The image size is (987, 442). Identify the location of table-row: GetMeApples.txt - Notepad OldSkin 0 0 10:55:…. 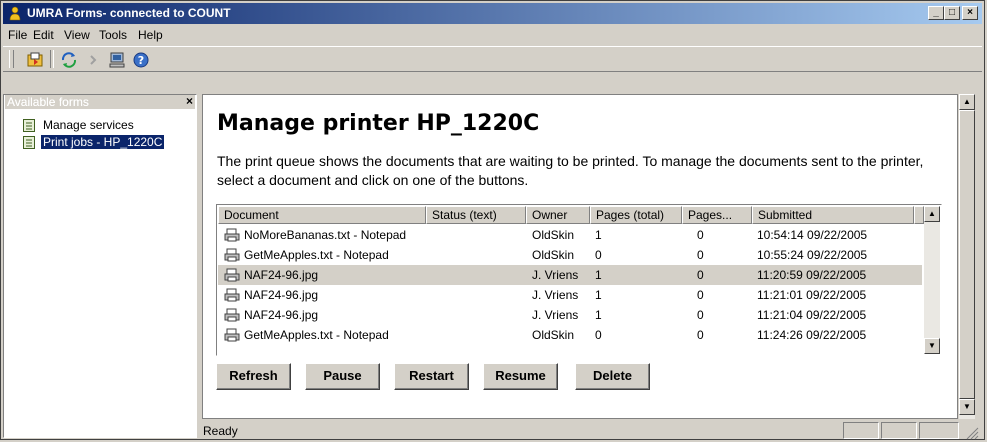
(570, 255).